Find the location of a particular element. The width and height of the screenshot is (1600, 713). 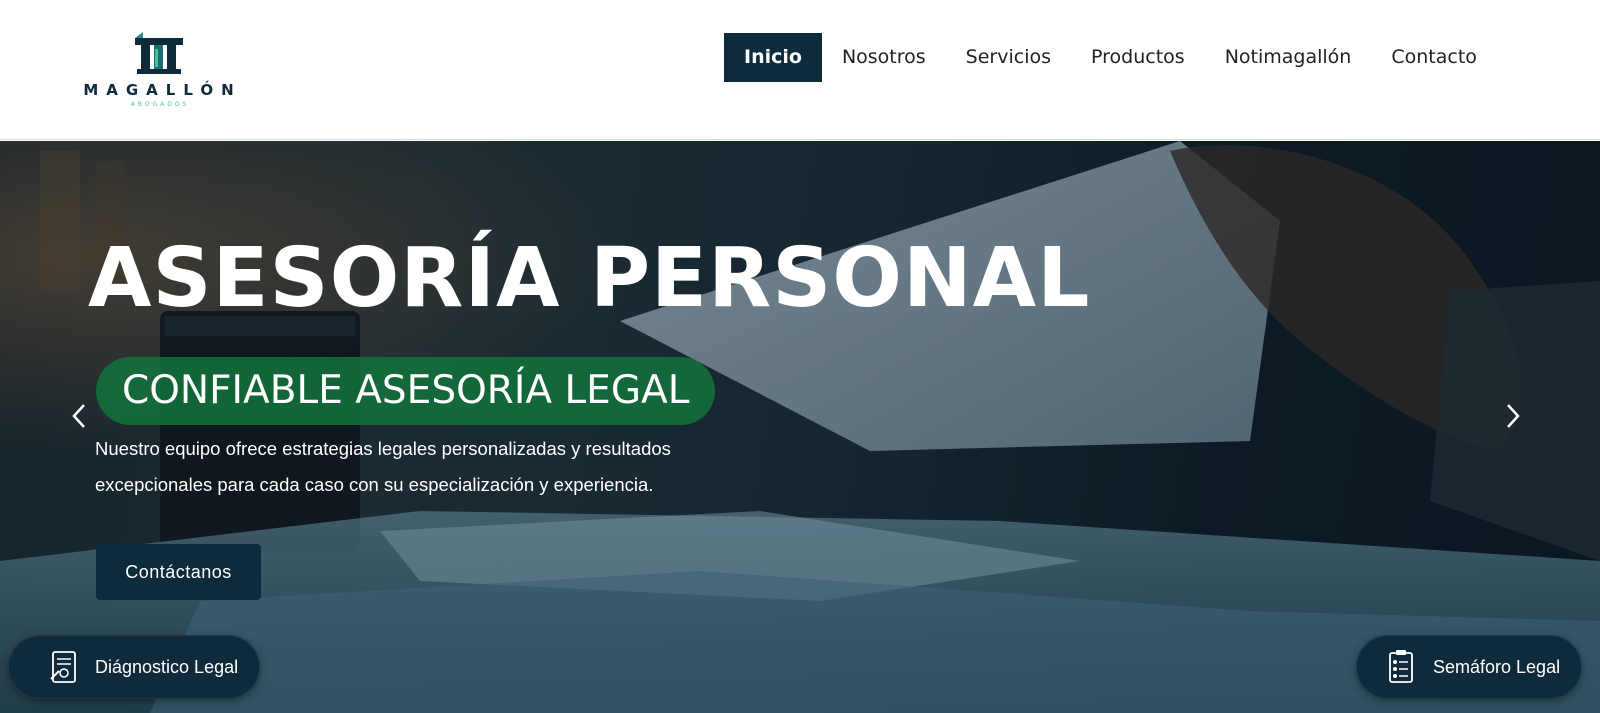

nav-item-nosotros: Nosotros is located at coordinates (884, 57).